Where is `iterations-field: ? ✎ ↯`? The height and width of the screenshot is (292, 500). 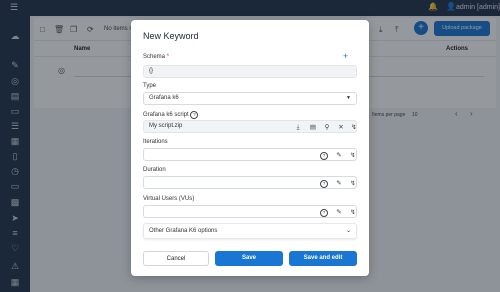
iterations-field: ? ✎ ↯ is located at coordinates (250, 154).